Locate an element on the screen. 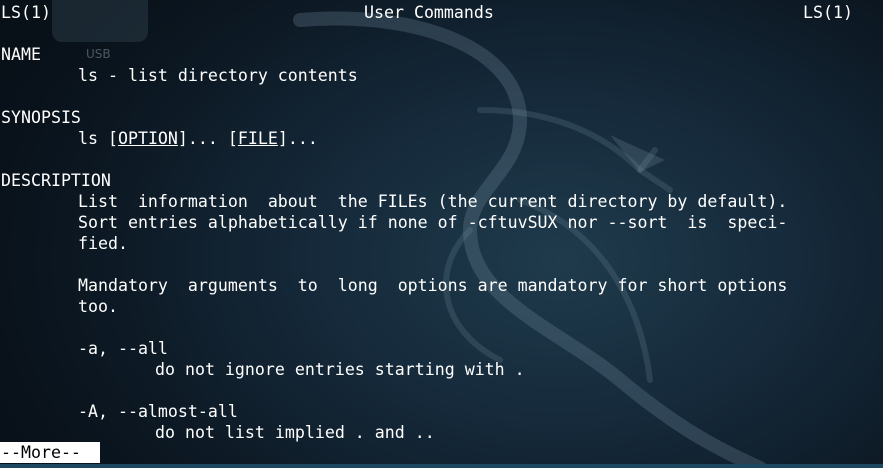  synopsis-option-arg: OPTION is located at coordinates (147, 138).